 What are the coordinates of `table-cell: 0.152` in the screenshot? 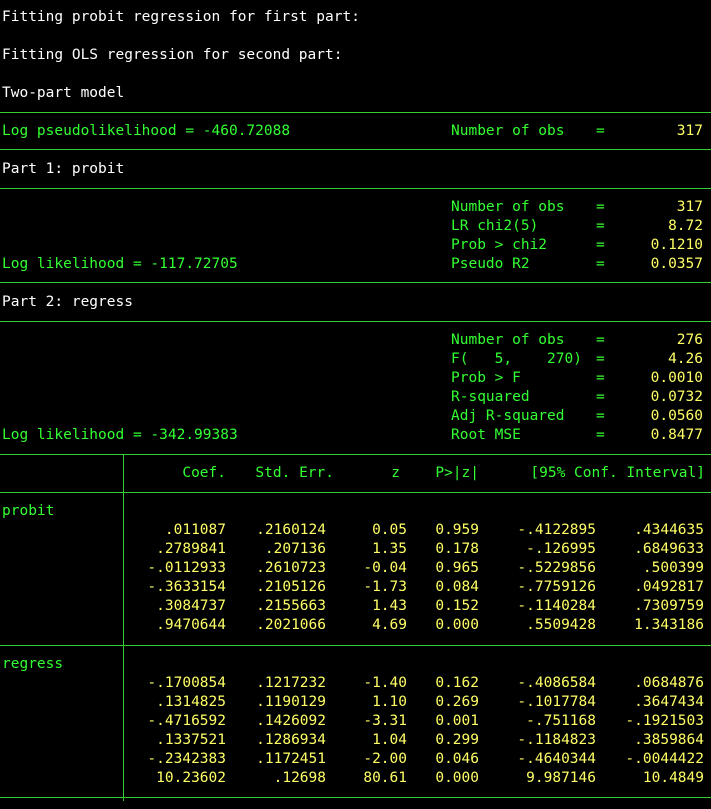 It's located at (457, 606).